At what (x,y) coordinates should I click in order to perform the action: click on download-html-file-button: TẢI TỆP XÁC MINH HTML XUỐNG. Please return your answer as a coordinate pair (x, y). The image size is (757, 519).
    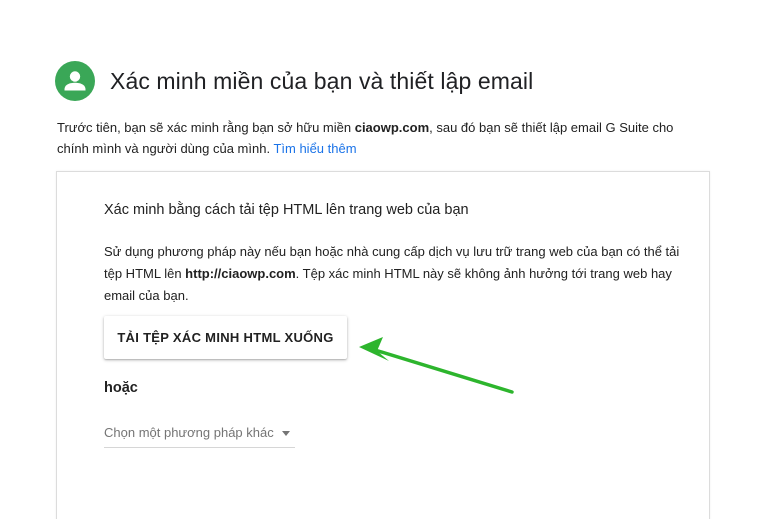
    Looking at the image, I should click on (225, 337).